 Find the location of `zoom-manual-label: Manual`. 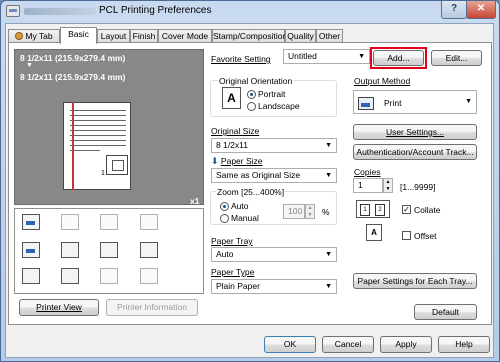

zoom-manual-label: Manual is located at coordinates (245, 218).